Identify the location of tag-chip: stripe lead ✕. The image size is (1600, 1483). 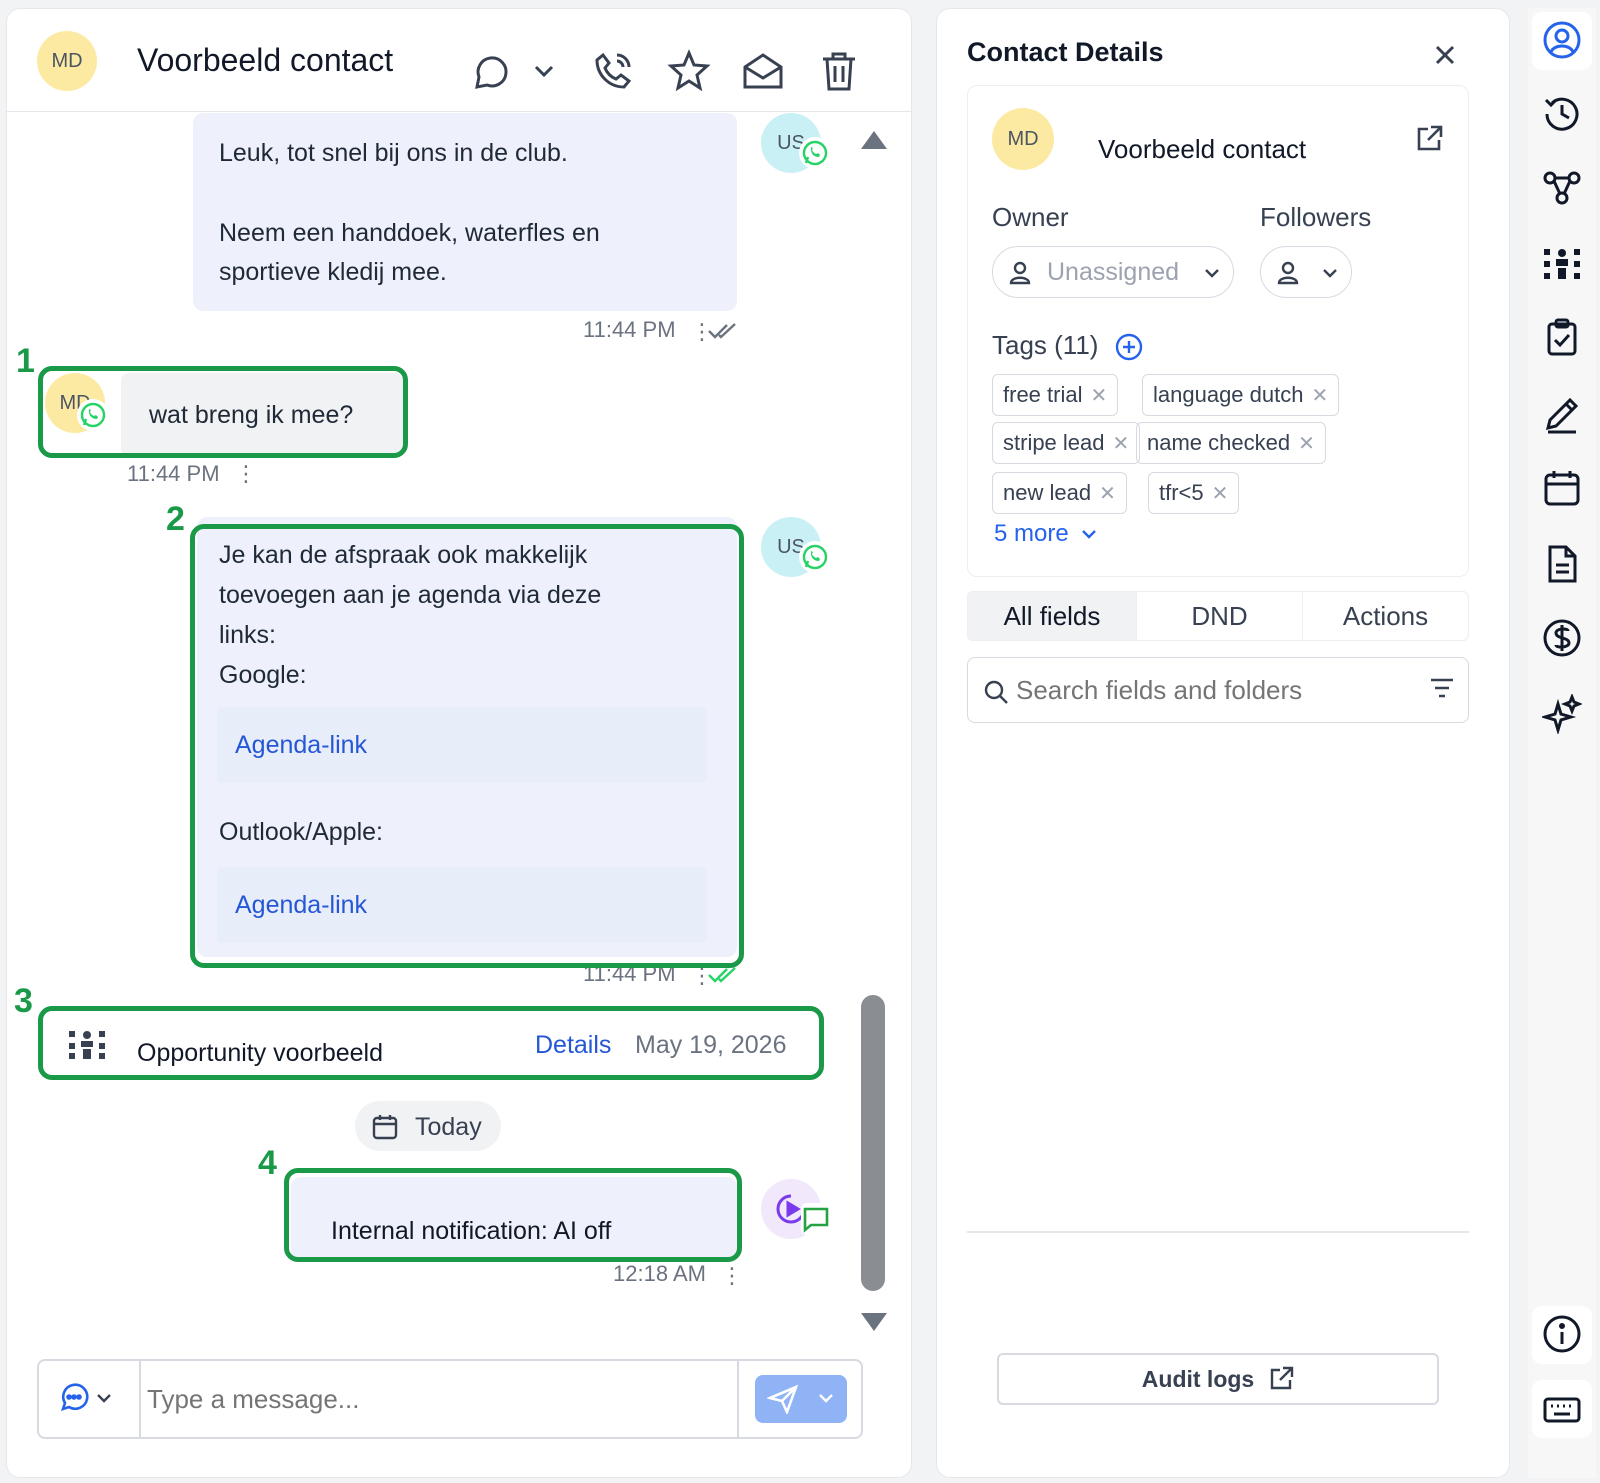
(1066, 443).